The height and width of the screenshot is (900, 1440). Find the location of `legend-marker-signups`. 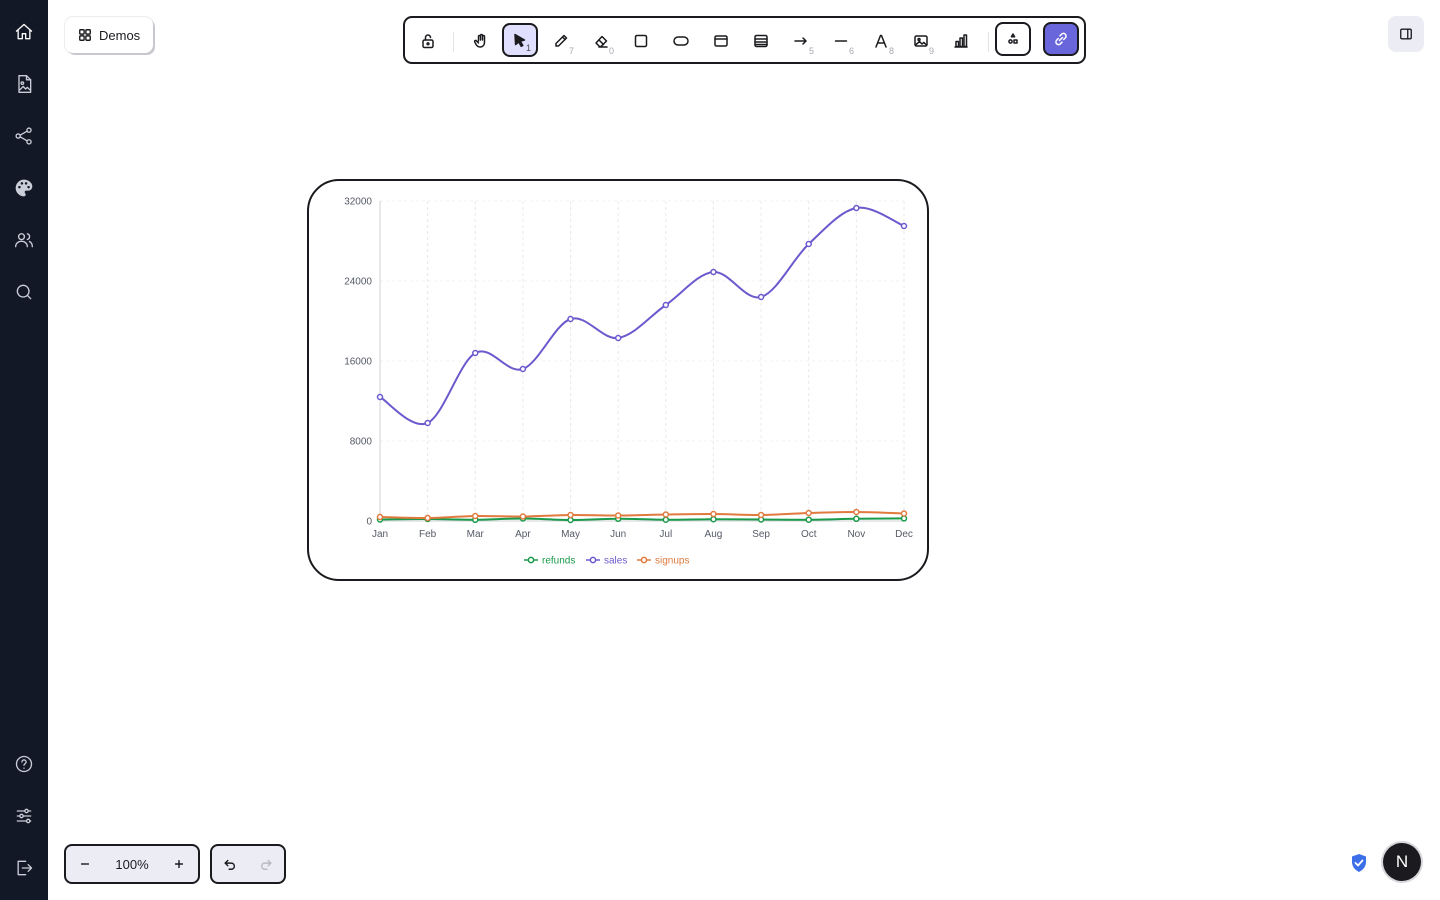

legend-marker-signups is located at coordinates (644, 560).